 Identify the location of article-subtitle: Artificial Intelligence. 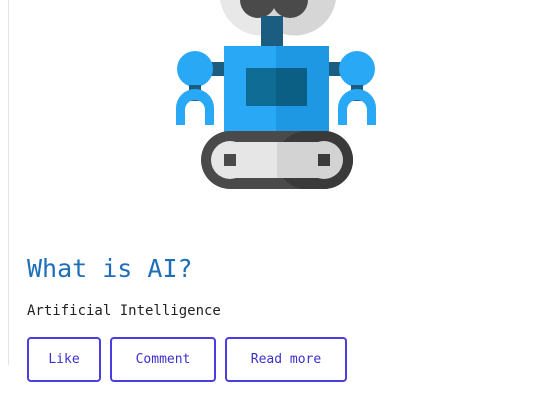
(124, 311).